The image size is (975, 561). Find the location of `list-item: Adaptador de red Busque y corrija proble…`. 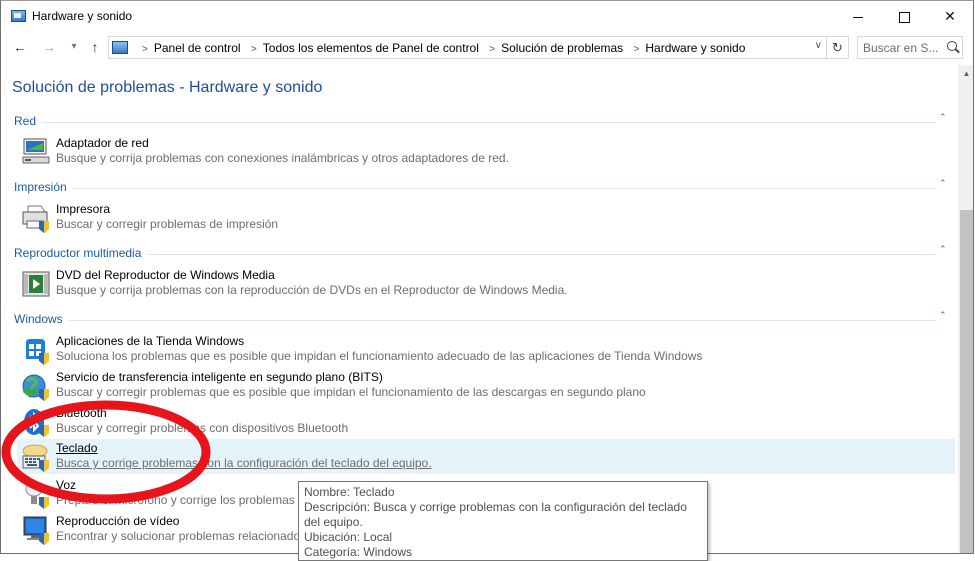

list-item: Adaptador de red Busque y corrija proble… is located at coordinates (487, 151).